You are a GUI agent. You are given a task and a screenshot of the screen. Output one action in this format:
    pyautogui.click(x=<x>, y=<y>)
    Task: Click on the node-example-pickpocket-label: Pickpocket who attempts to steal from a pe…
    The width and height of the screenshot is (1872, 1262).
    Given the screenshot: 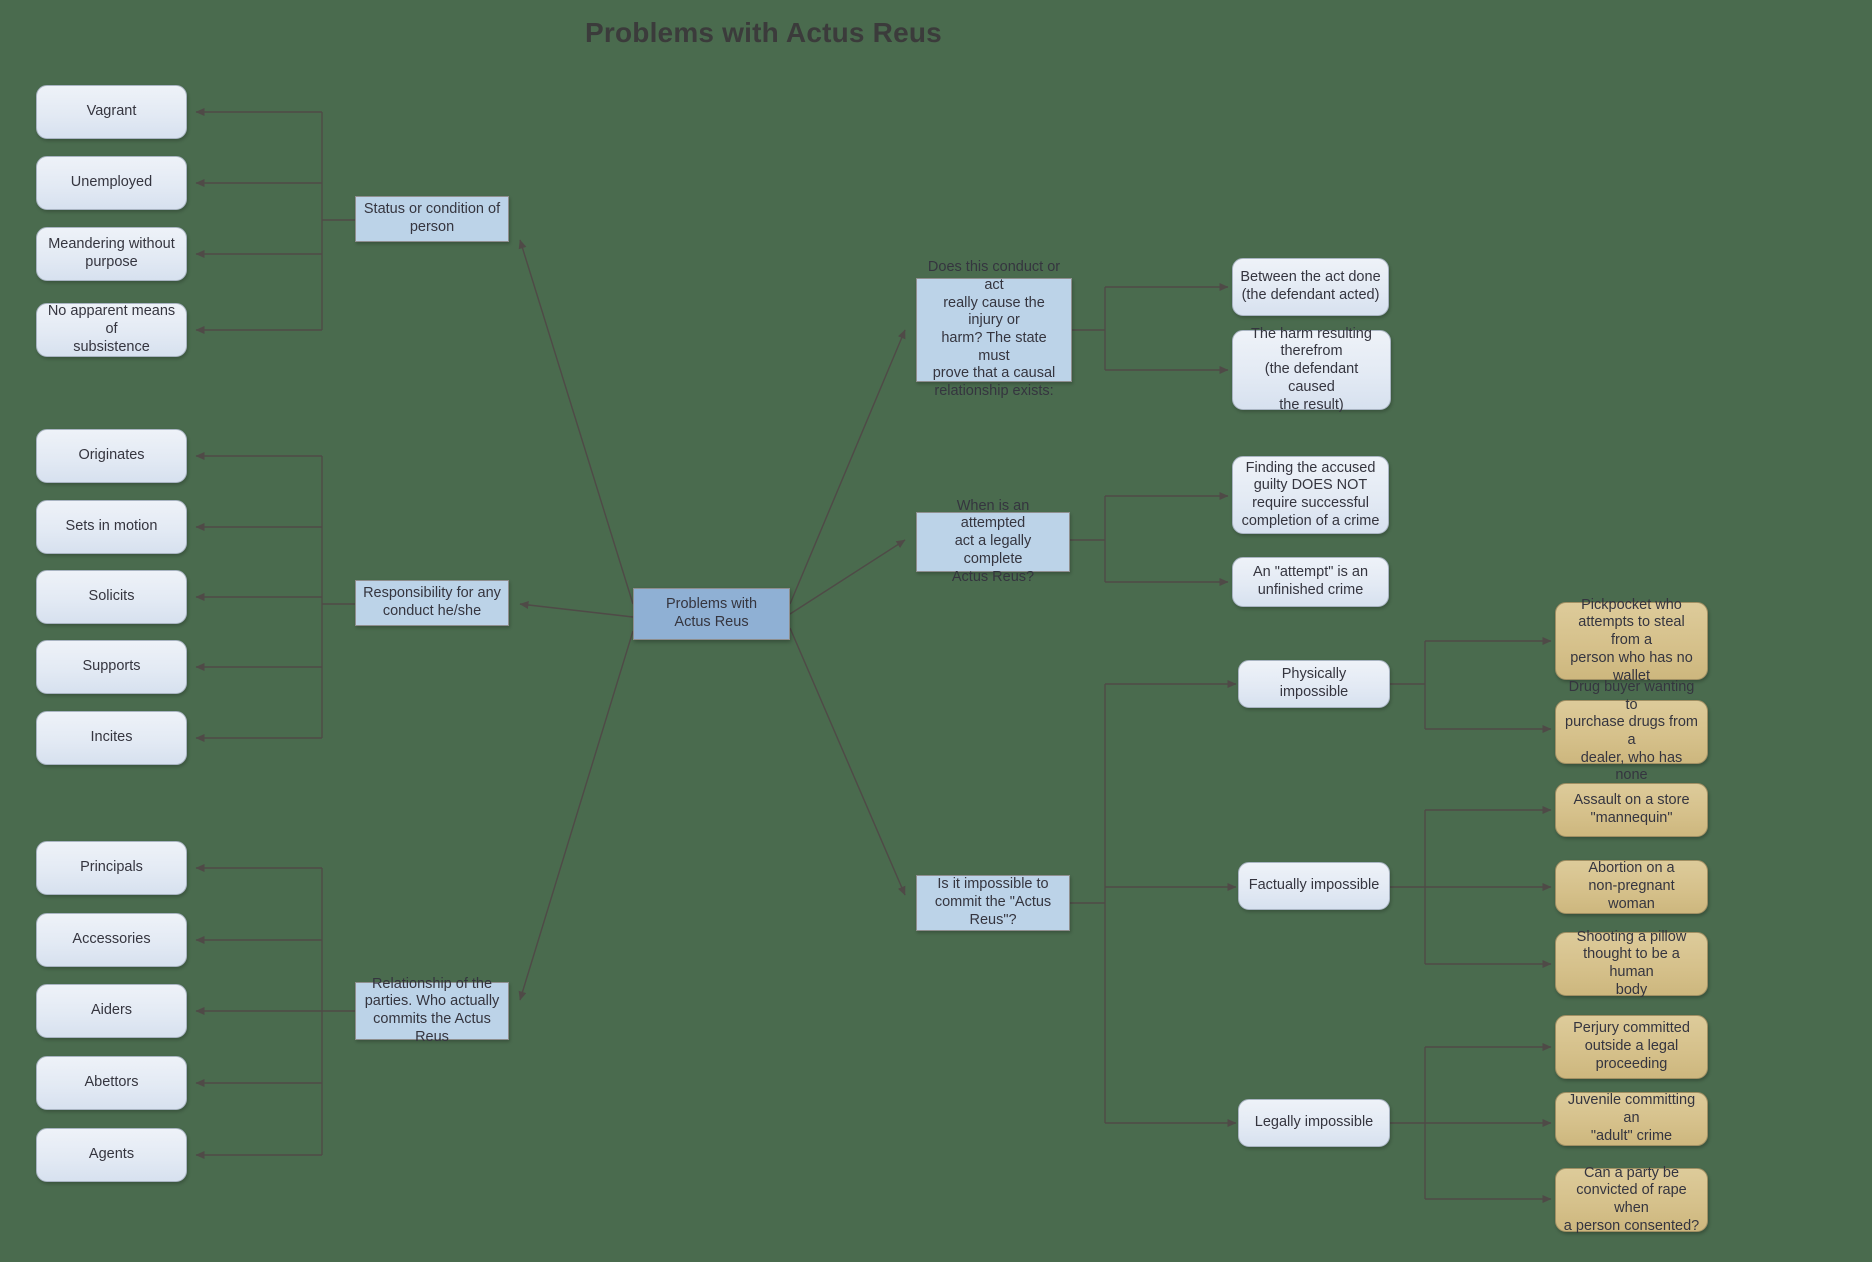 What is the action you would take?
    pyautogui.click(x=1631, y=640)
    